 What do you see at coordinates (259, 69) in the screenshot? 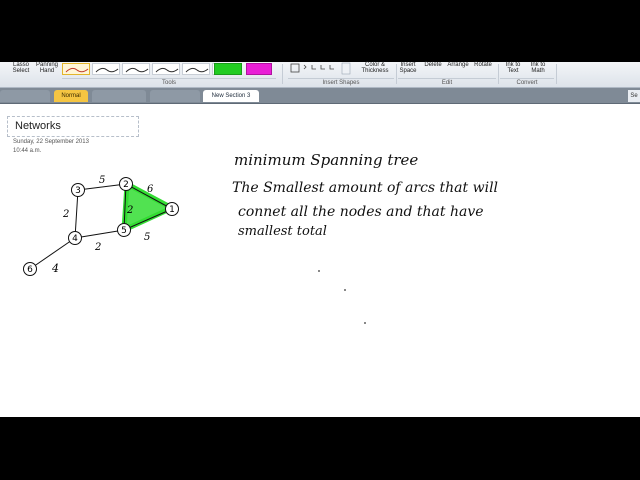
I see `highlighter-magenta` at bounding box center [259, 69].